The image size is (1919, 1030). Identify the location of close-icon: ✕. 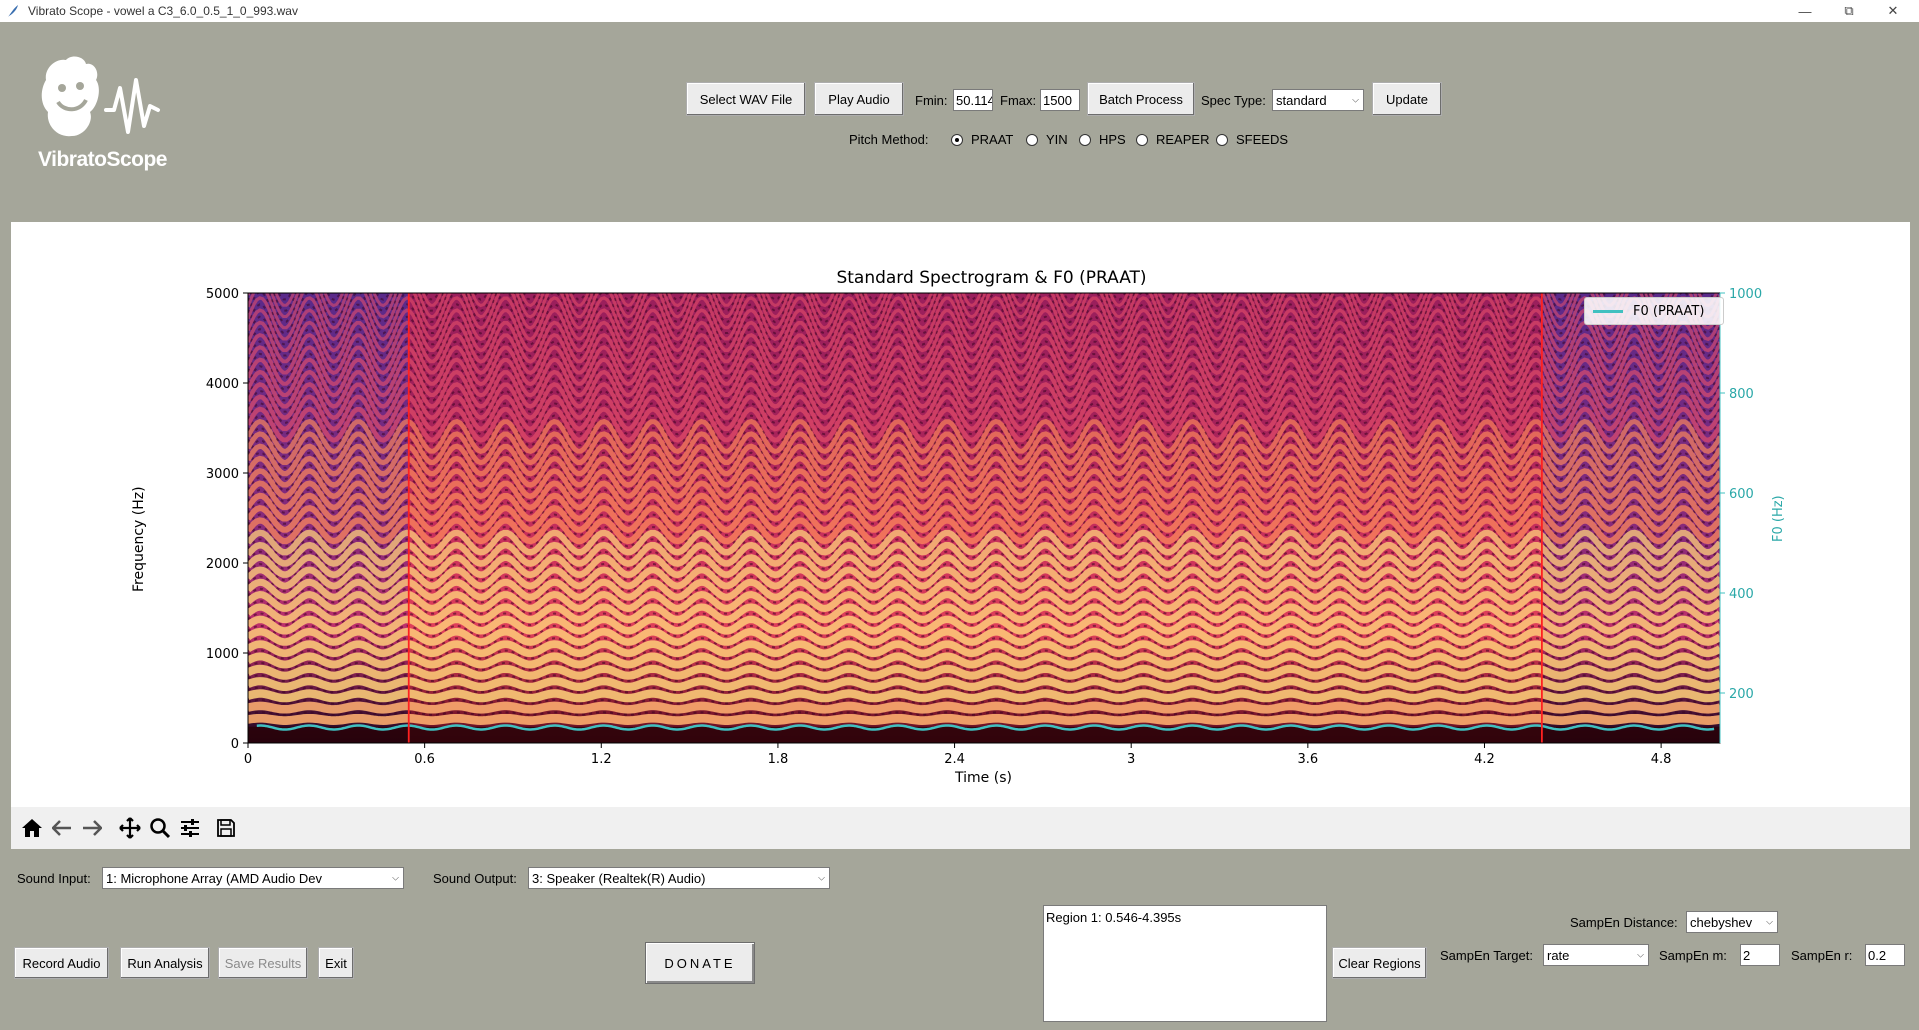
(1893, 11).